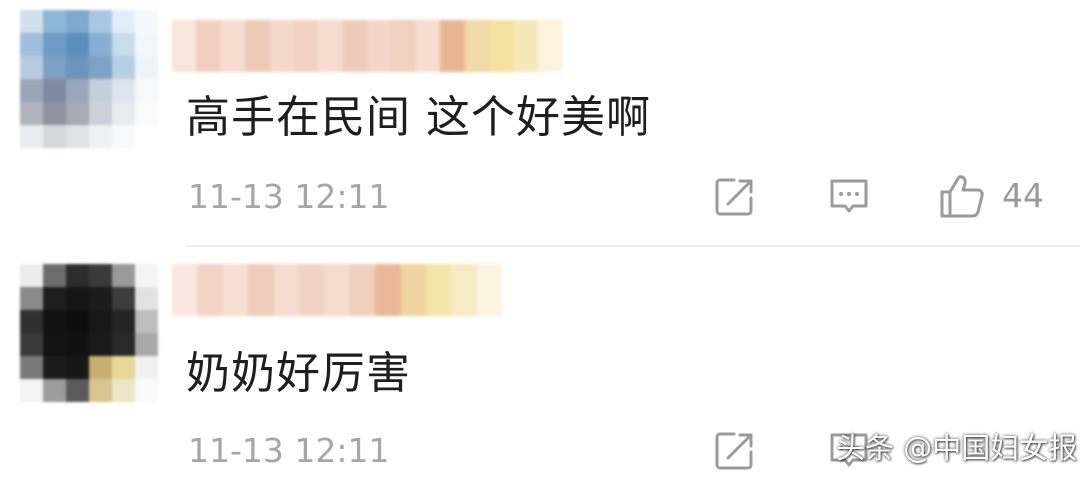 This screenshot has height=480, width=1080. I want to click on comment-icon, so click(849, 196).